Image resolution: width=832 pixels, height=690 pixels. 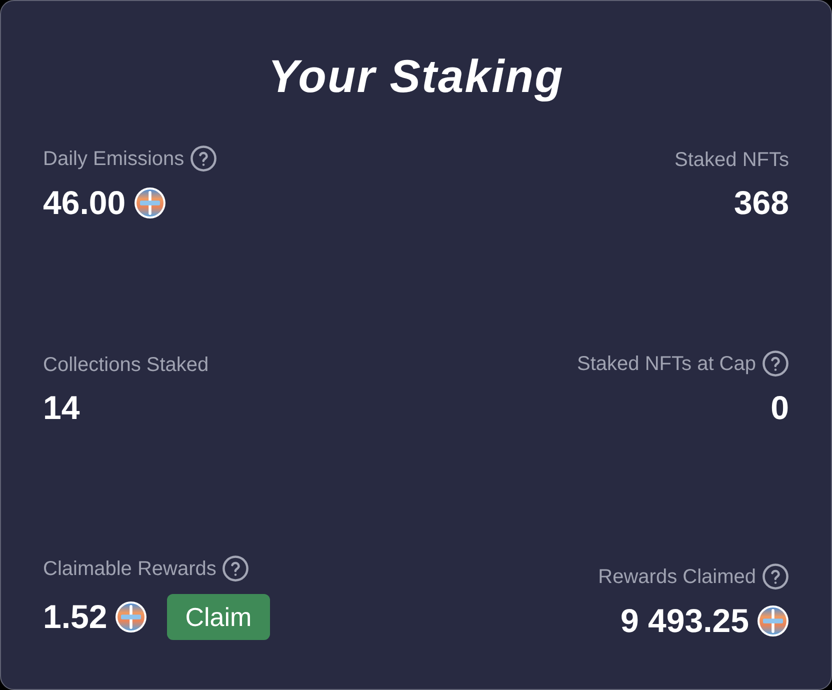 What do you see at coordinates (113, 158) in the screenshot?
I see `stat-label: Daily Emissions` at bounding box center [113, 158].